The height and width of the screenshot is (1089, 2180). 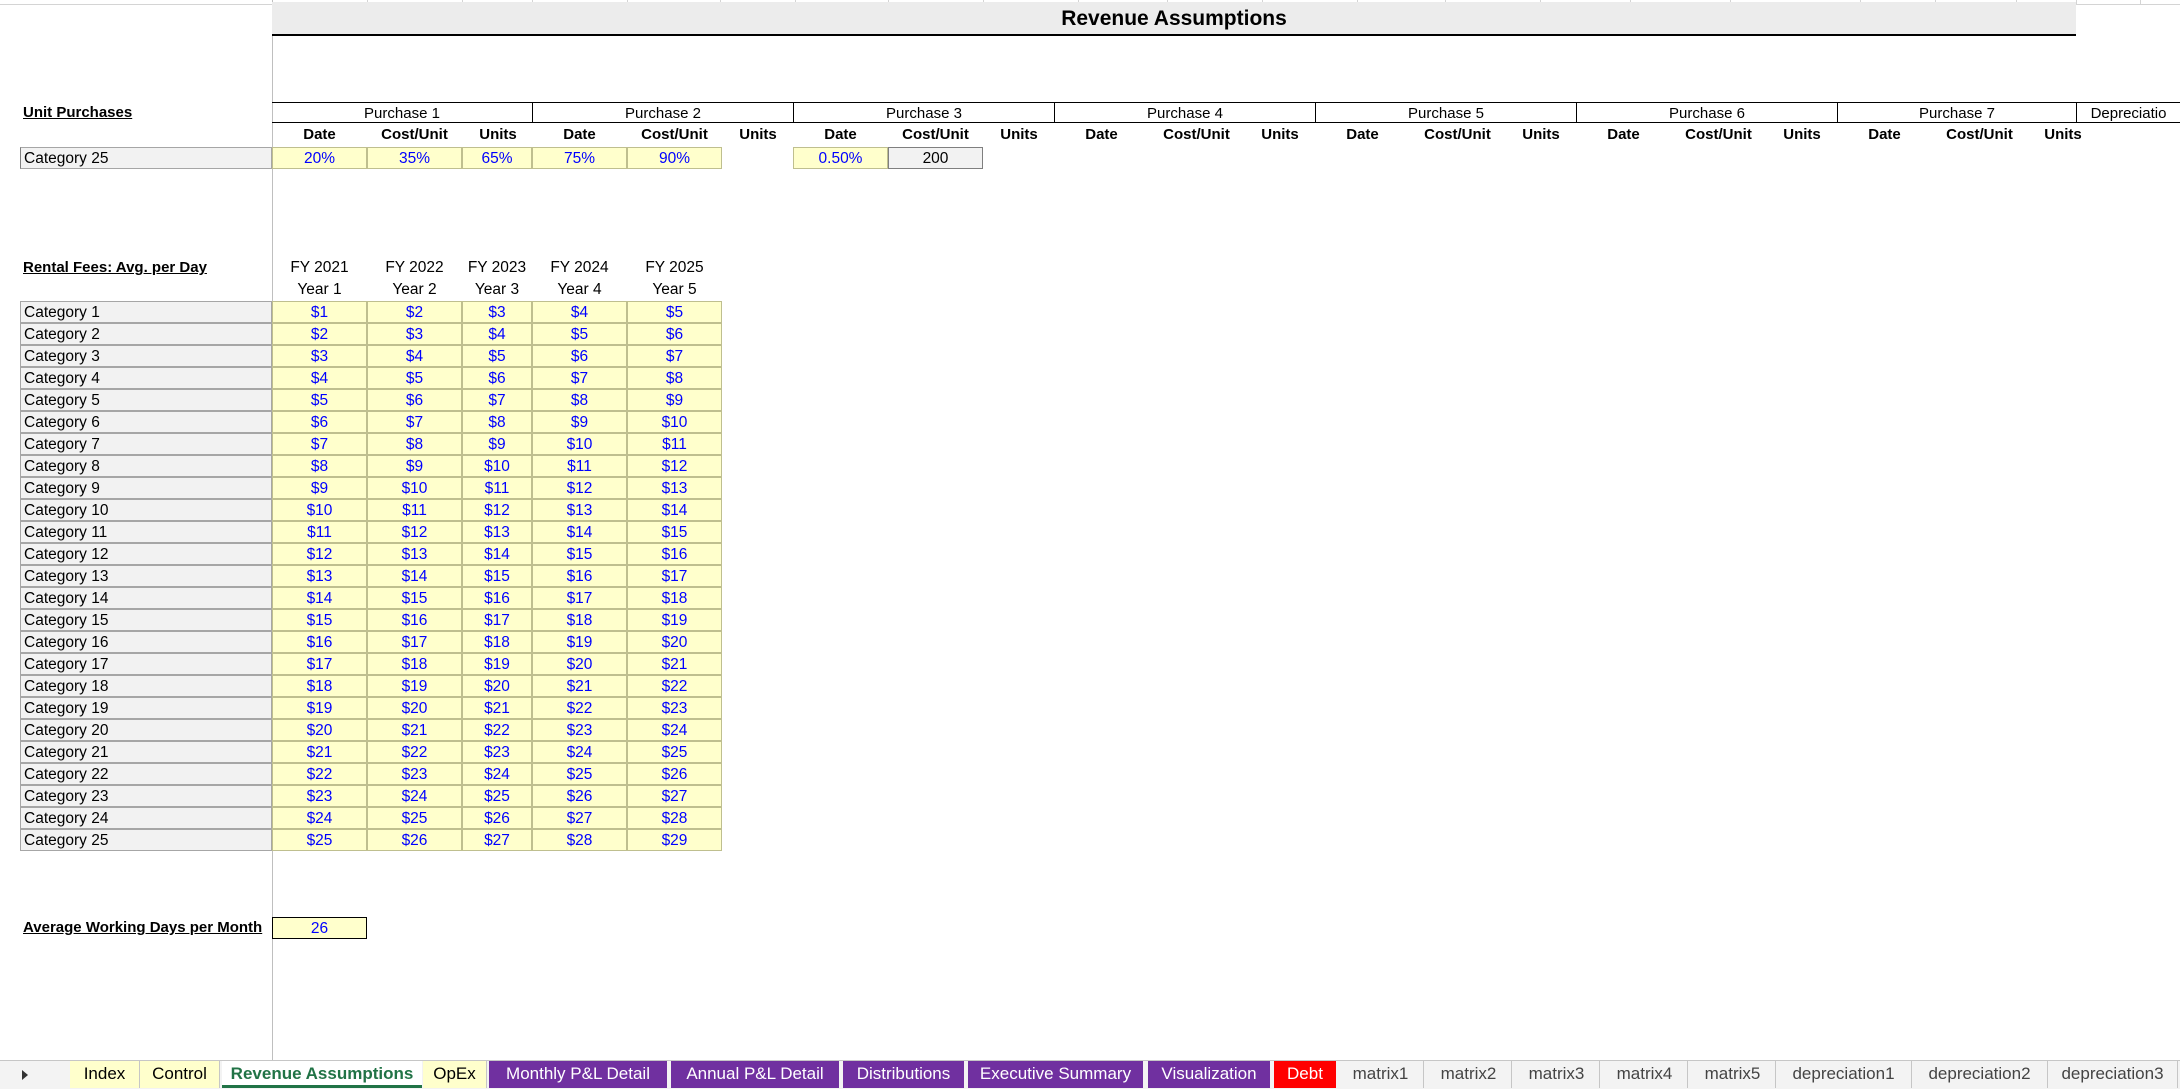 I want to click on sheet-tab-executive-summary: Executive Summary, so click(x=1056, y=1074).